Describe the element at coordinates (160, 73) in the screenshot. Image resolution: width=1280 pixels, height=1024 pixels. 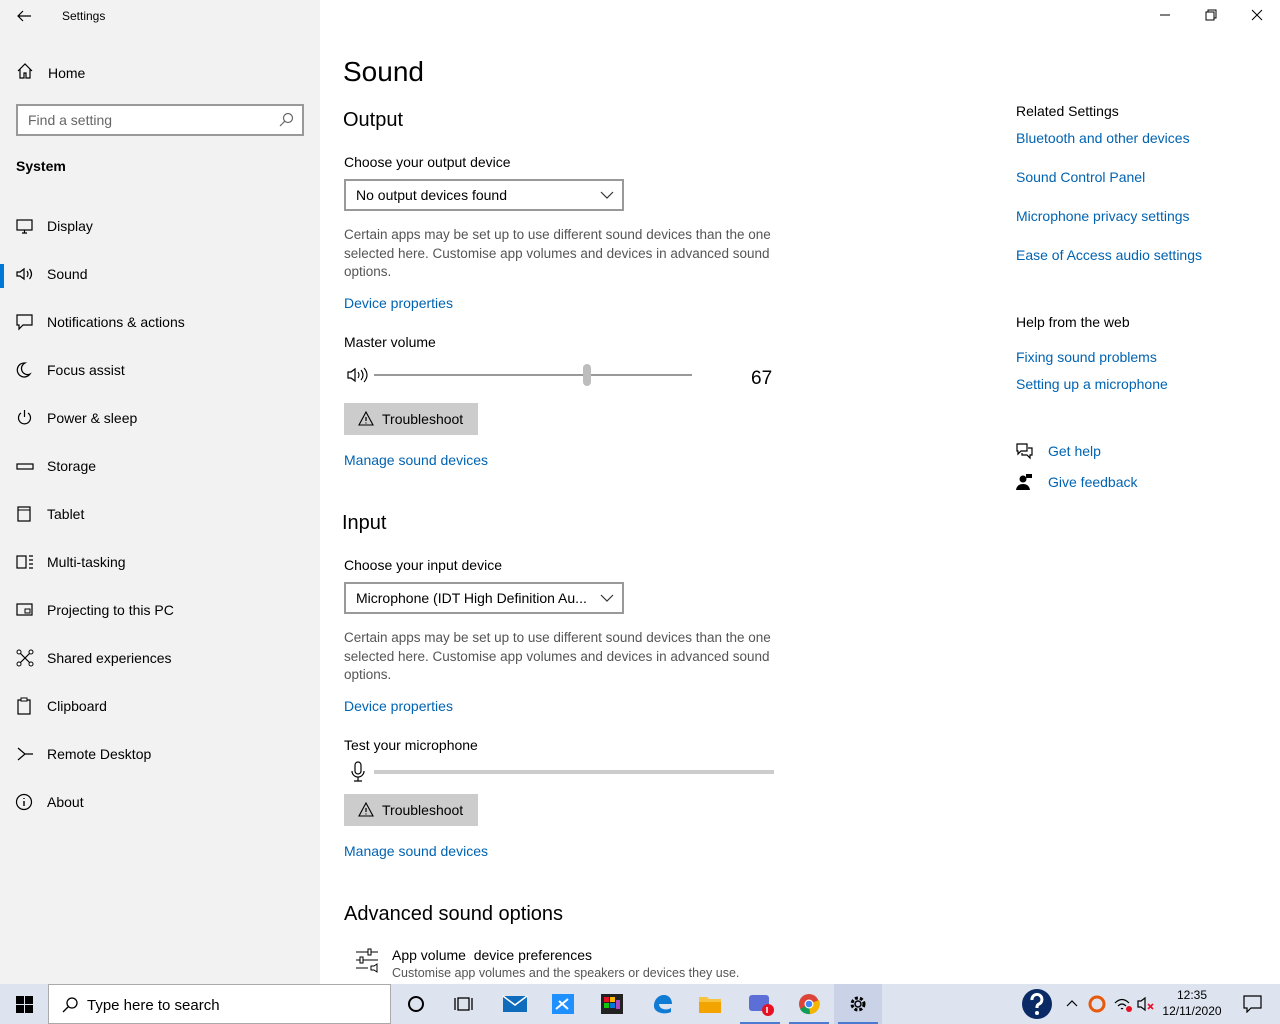
I see `sidebar-home: Home` at that location.